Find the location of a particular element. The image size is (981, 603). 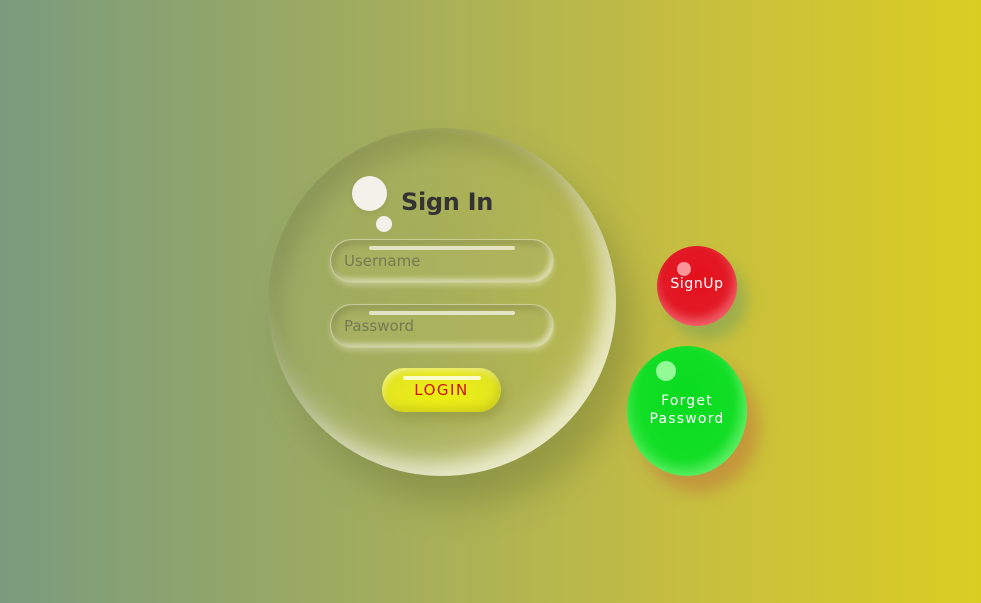

password-field is located at coordinates (442, 326).